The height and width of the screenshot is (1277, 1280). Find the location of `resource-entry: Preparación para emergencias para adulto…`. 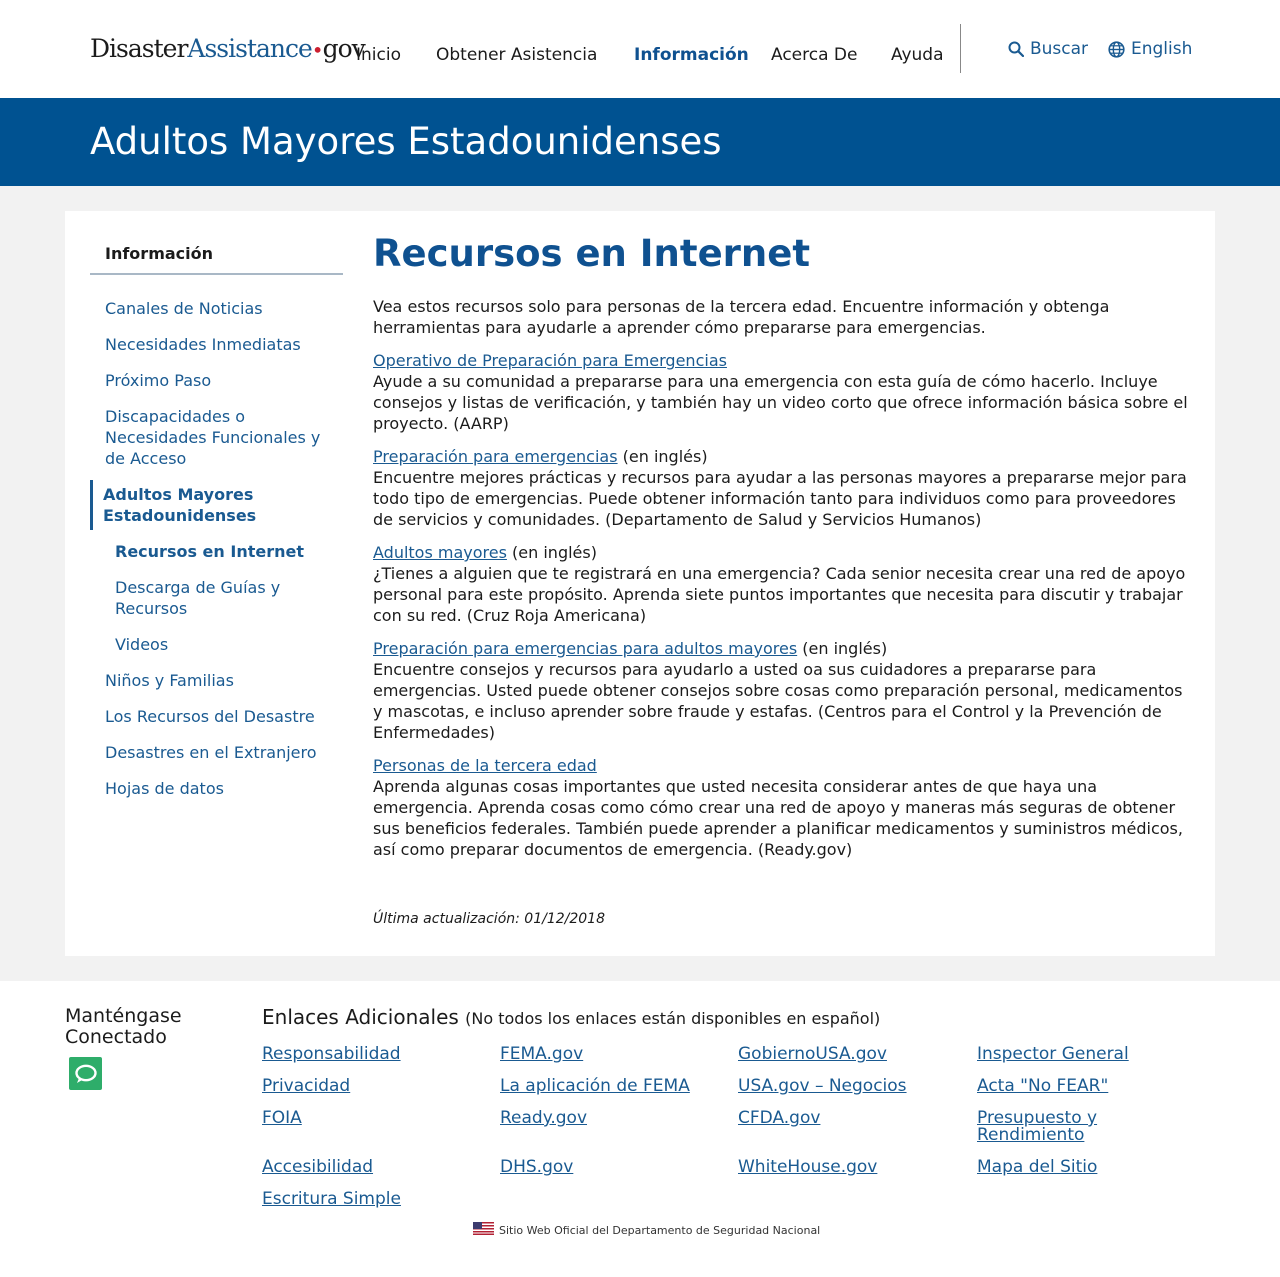

resource-entry: Preparación para emergencias para adulto… is located at coordinates (783, 690).